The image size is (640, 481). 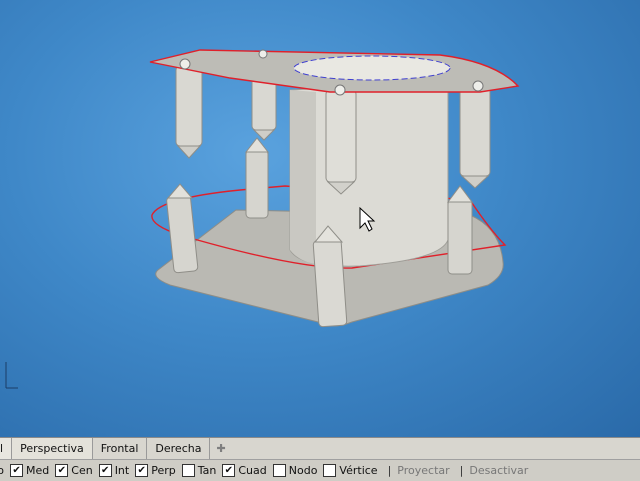 What do you see at coordinates (372, 68) in the screenshot?
I see `top-plate-hole` at bounding box center [372, 68].